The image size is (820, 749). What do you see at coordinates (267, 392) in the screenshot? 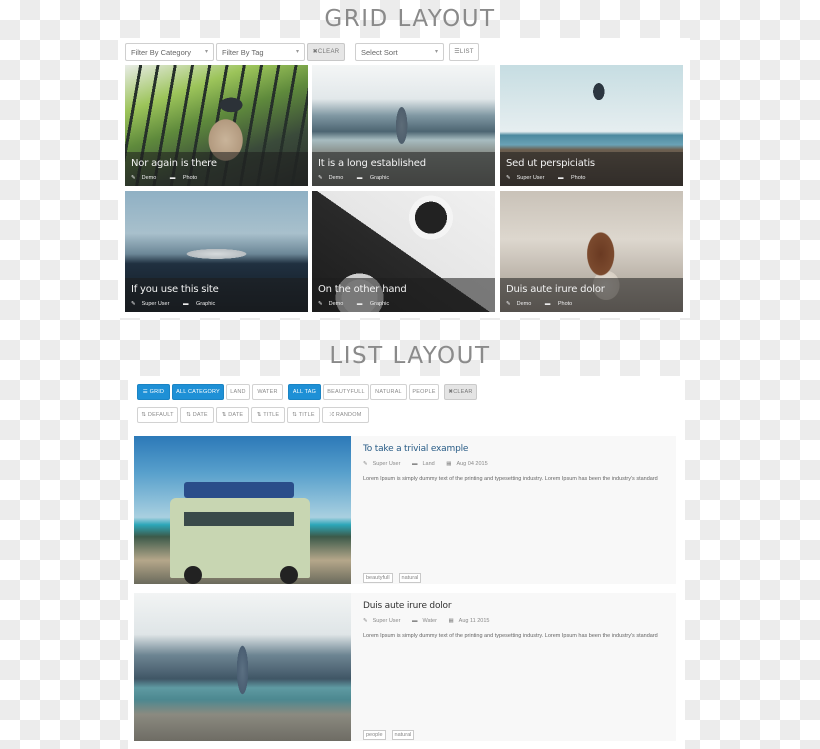
I see `filter-water: WATER` at bounding box center [267, 392].